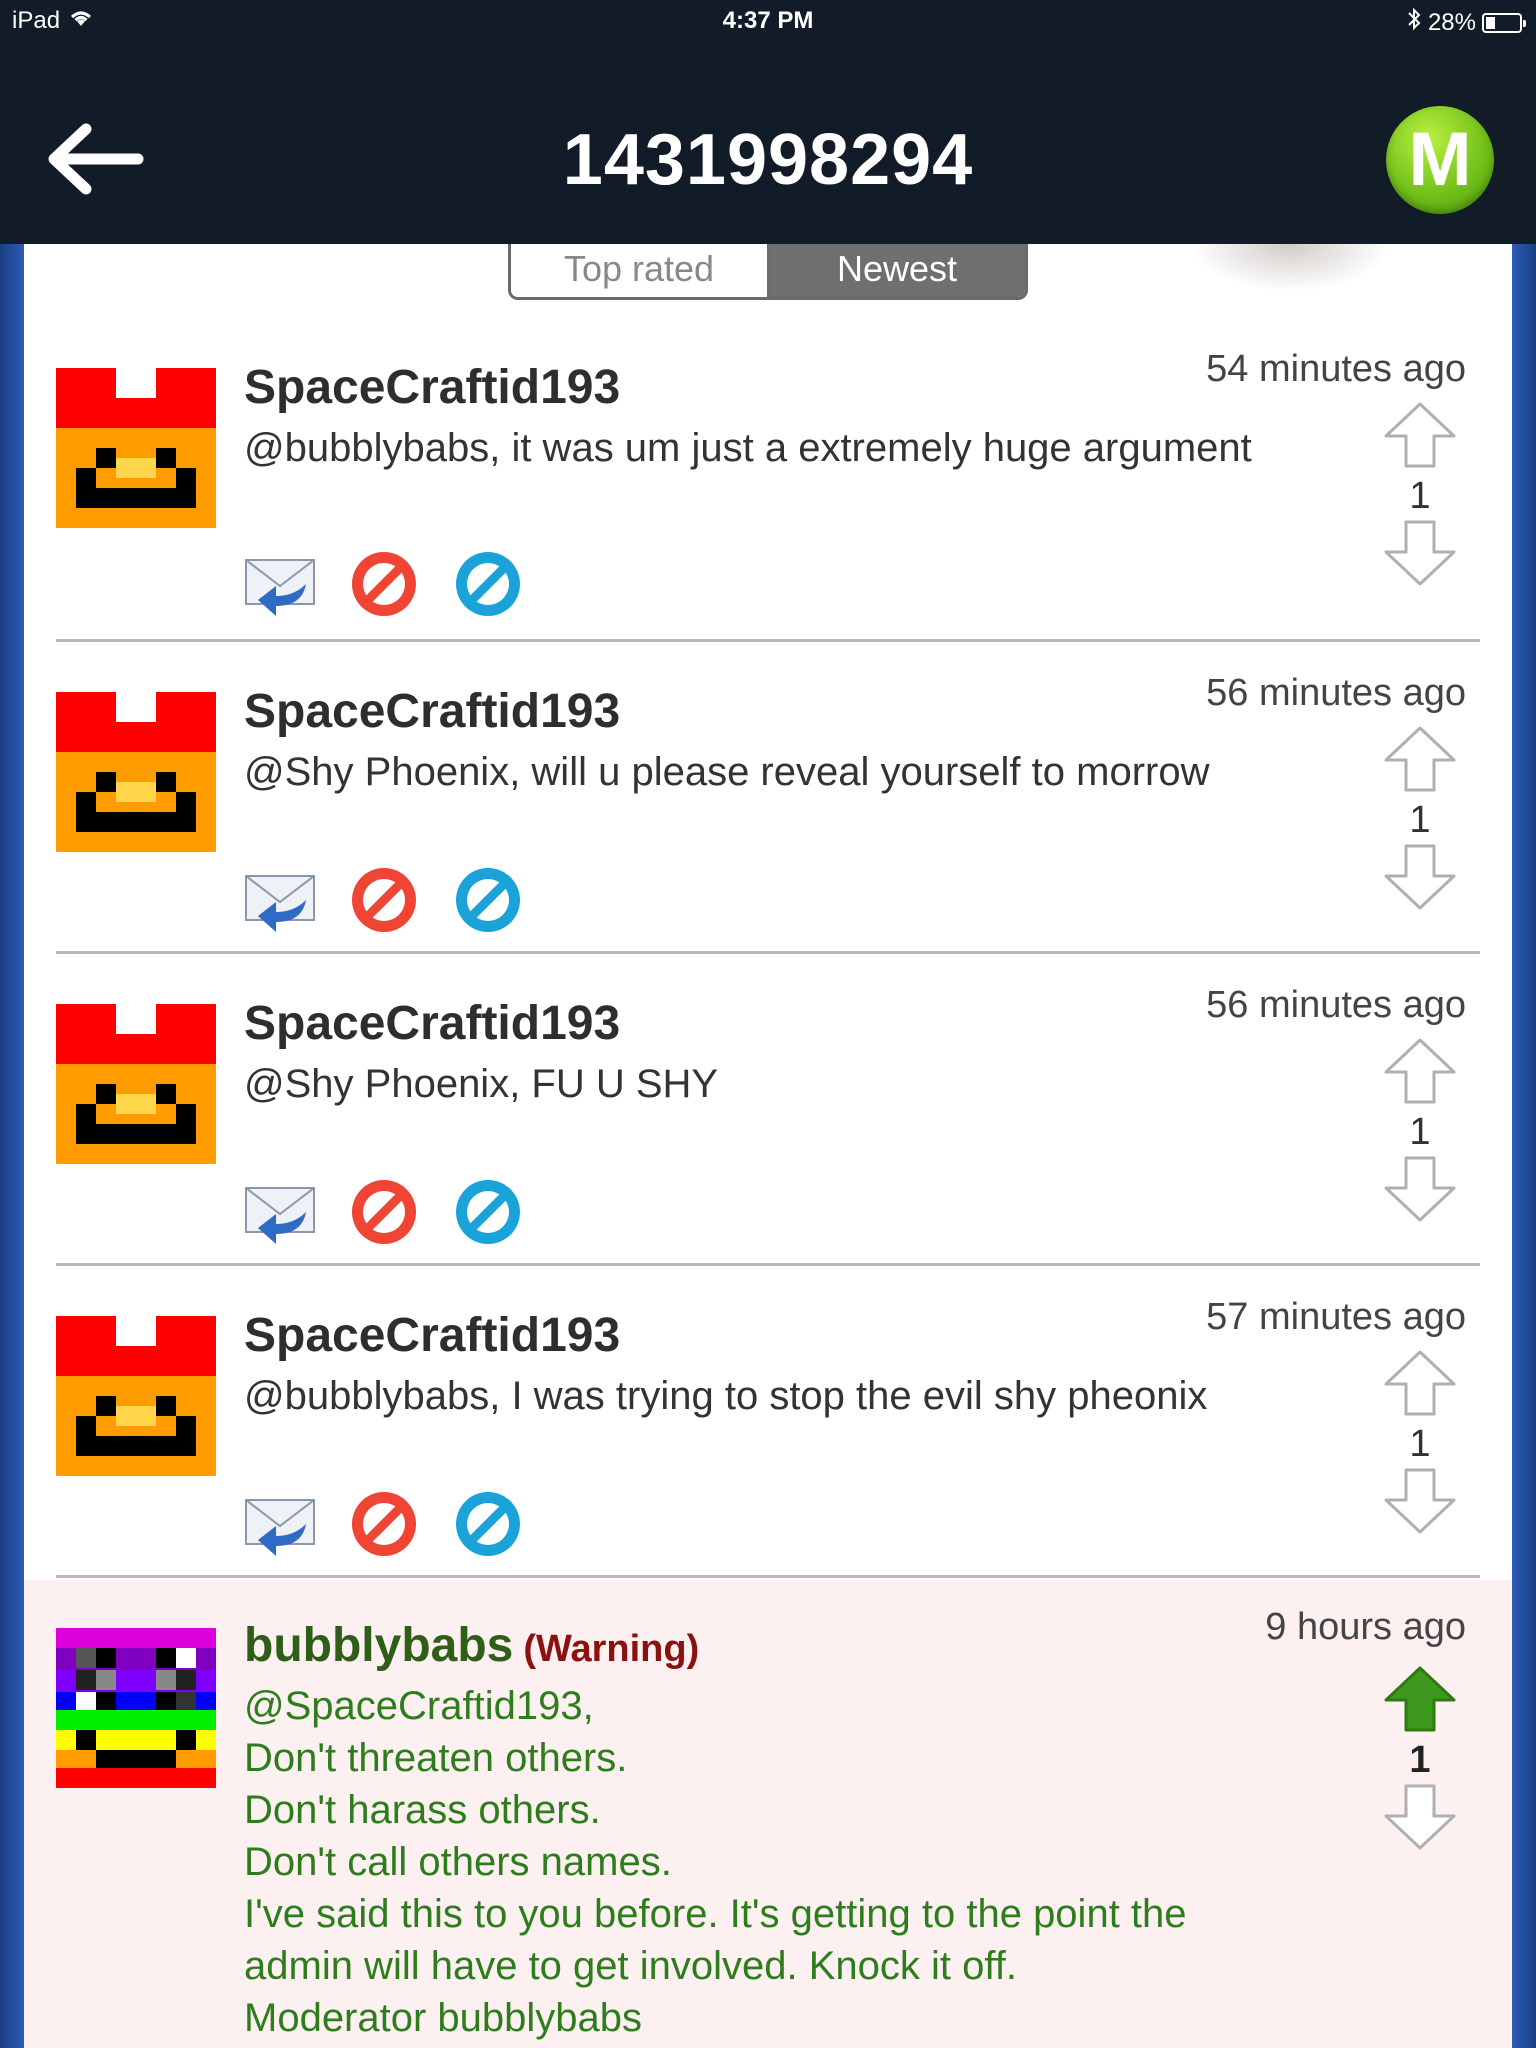 Image resolution: width=1536 pixels, height=2048 pixels. I want to click on comment-username: bubblybabs (Warning), so click(471, 1645).